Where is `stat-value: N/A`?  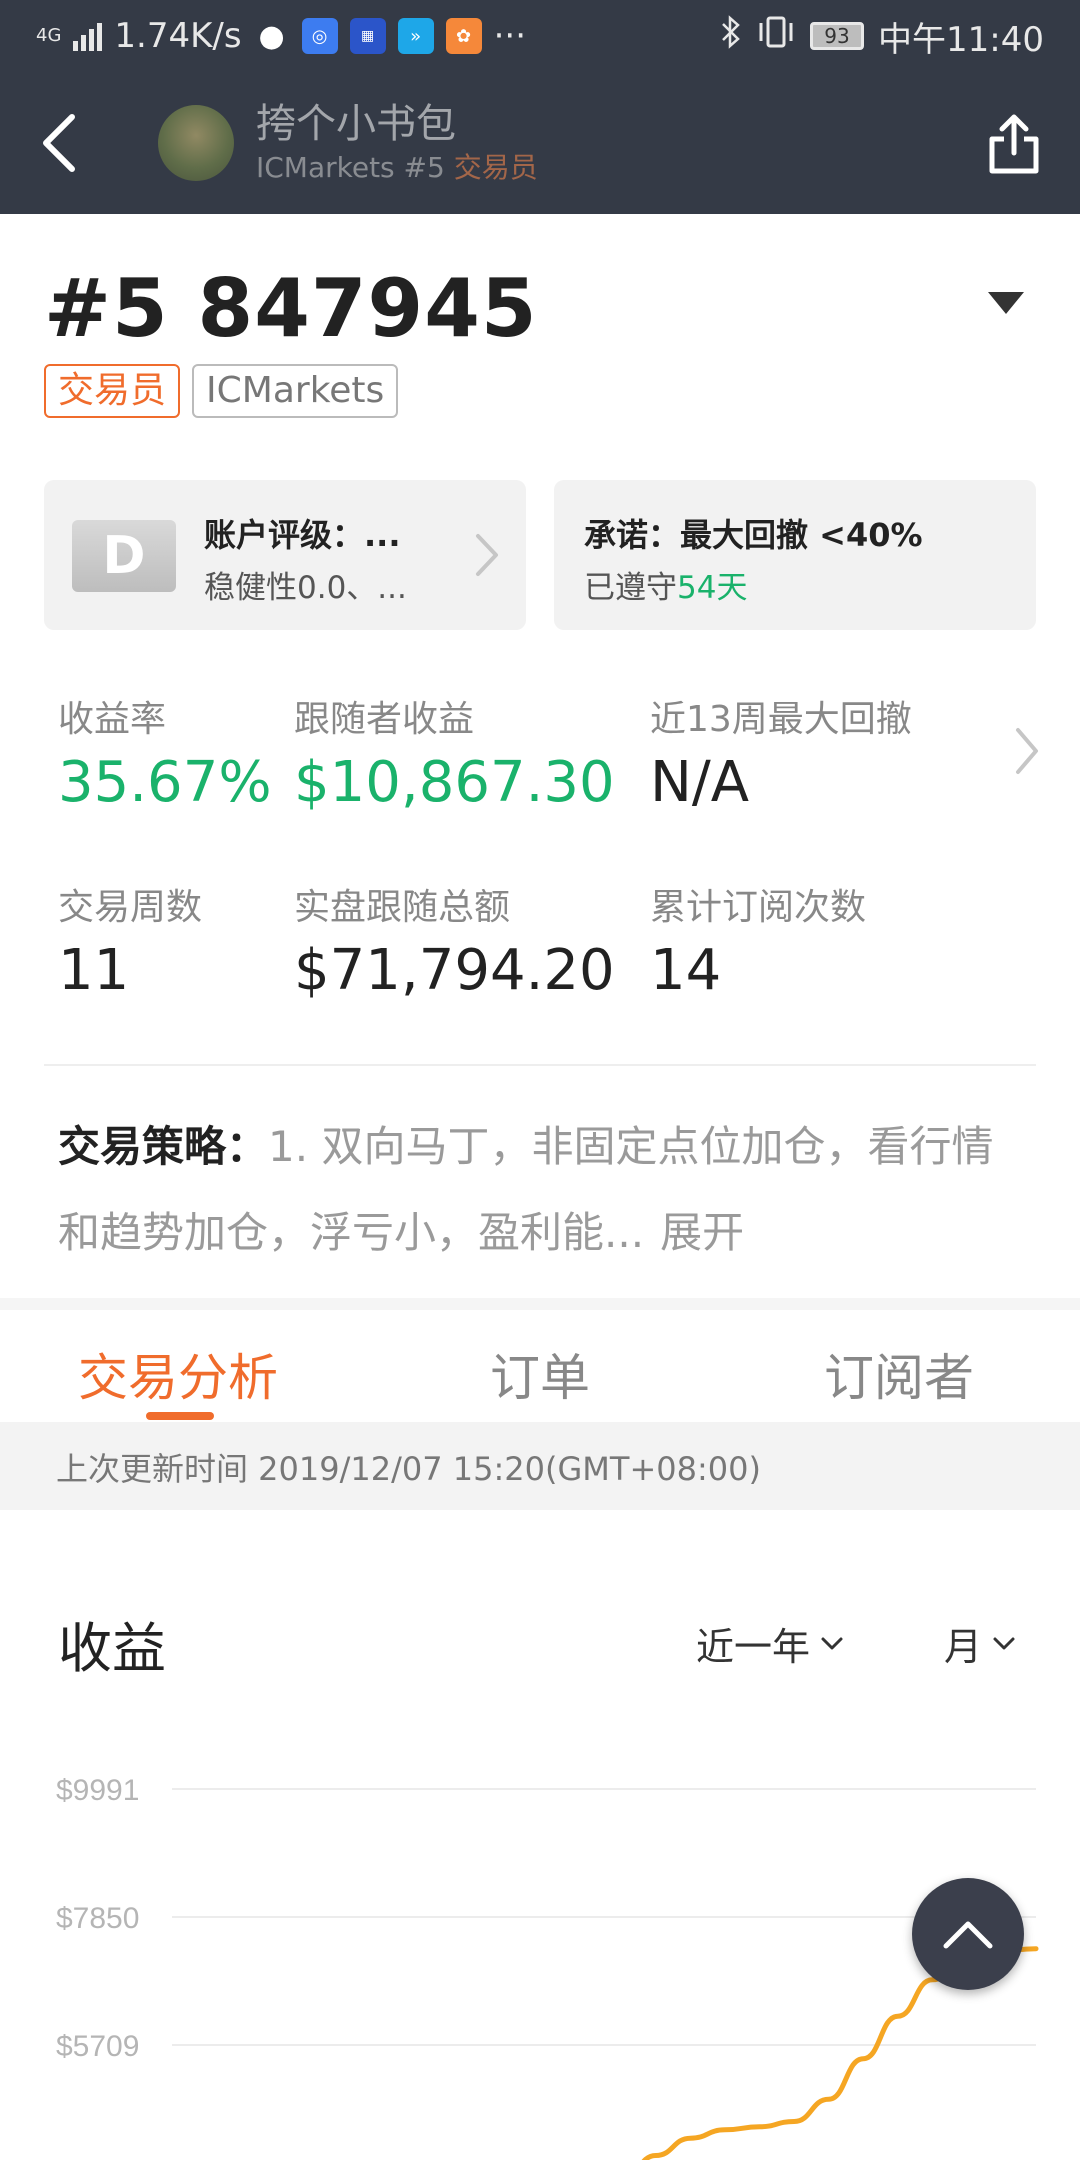
stat-value: N/A is located at coordinates (700, 782).